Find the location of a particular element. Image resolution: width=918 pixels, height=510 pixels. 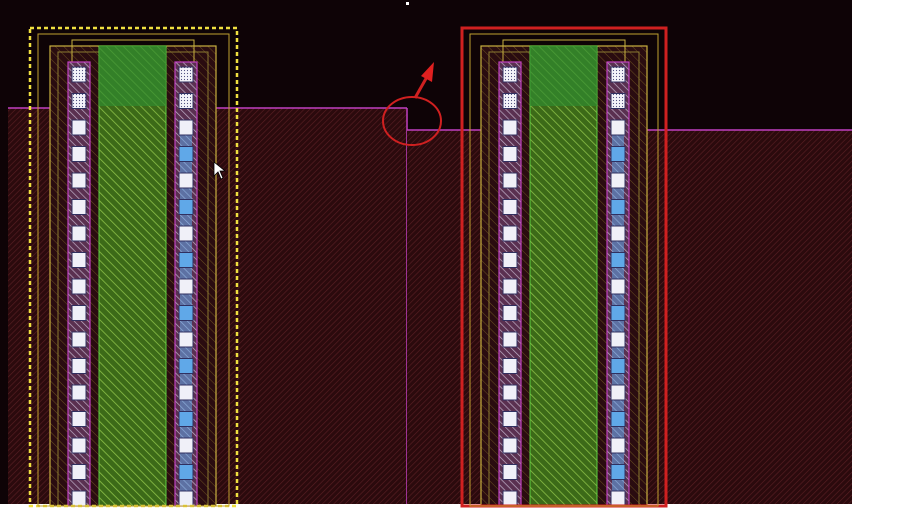

contacts-left-a is located at coordinates (79, 286).